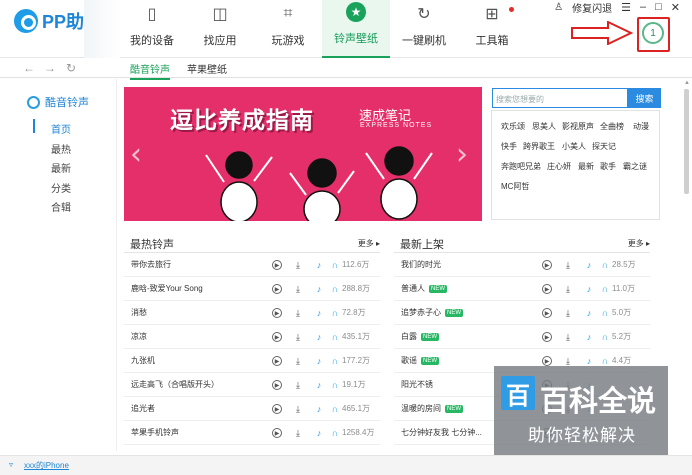 Image resolution: width=692 pixels, height=475 pixels. Describe the element at coordinates (686, 141) in the screenshot. I see `scrollbar-thumb` at that location.